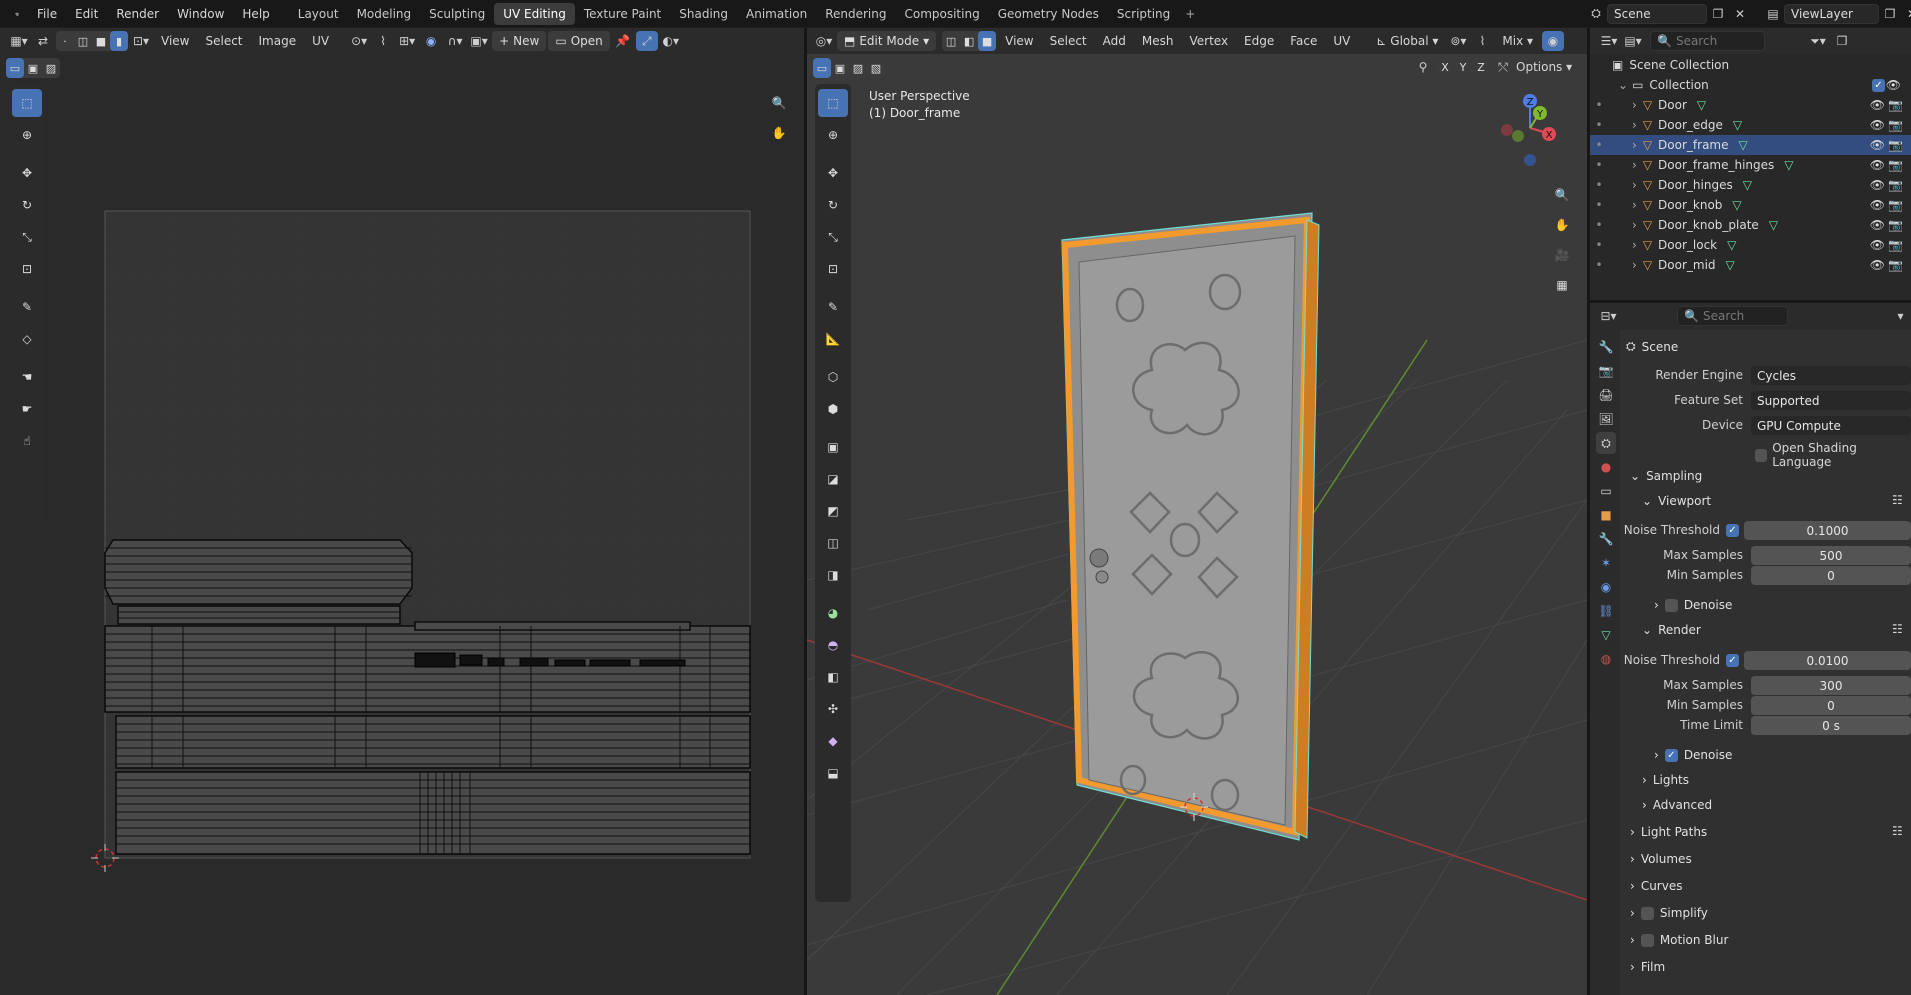  I want to click on r-denoise-checkbox: ✓, so click(1671, 755).